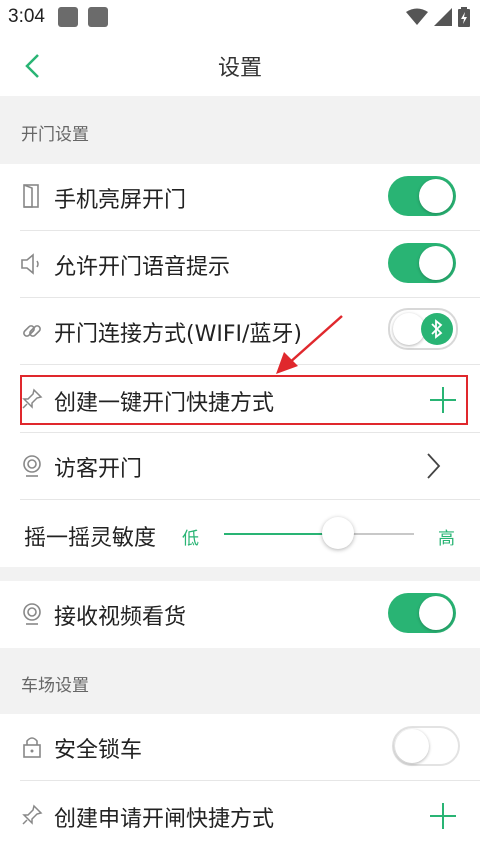 This screenshot has height=854, width=480. I want to click on row-gate-shortcut: 创建申请开闸快捷方式, so click(240, 817).